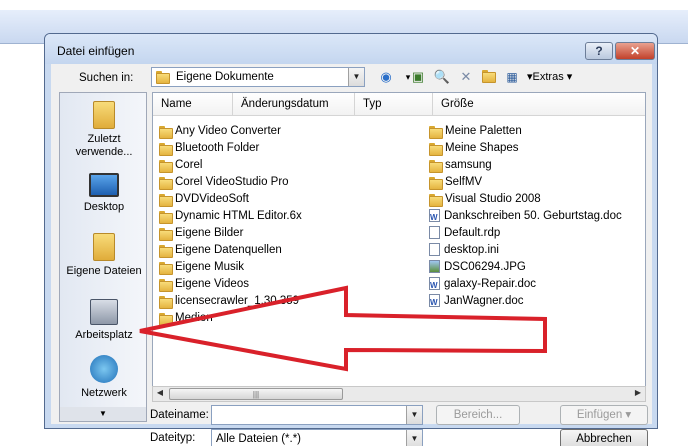 Image resolution: width=688 pixels, height=446 pixels. Describe the element at coordinates (485, 199) in the screenshot. I see `list-item: Visual Studio 2008` at that location.